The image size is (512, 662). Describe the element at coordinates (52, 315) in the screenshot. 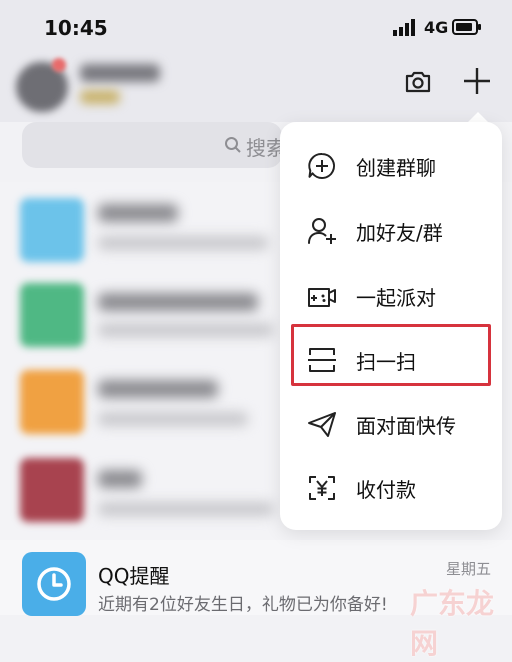

I see `green-app-icon-blurred` at that location.